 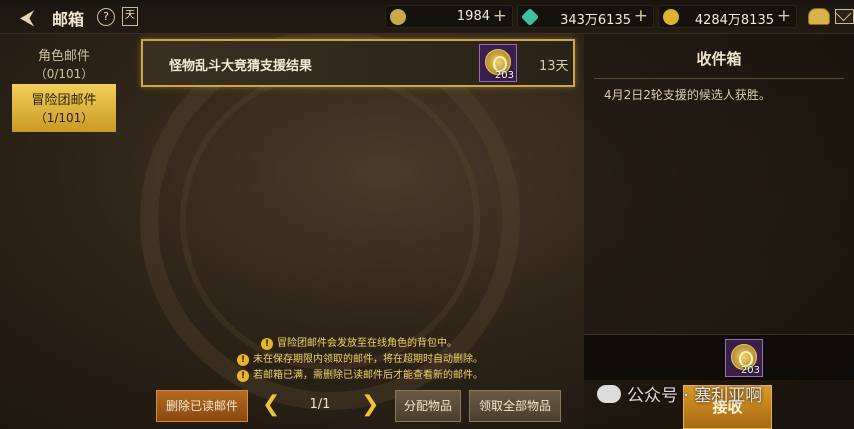 What do you see at coordinates (428, 406) in the screenshot?
I see `distribute-items-button: 分配物品` at bounding box center [428, 406].